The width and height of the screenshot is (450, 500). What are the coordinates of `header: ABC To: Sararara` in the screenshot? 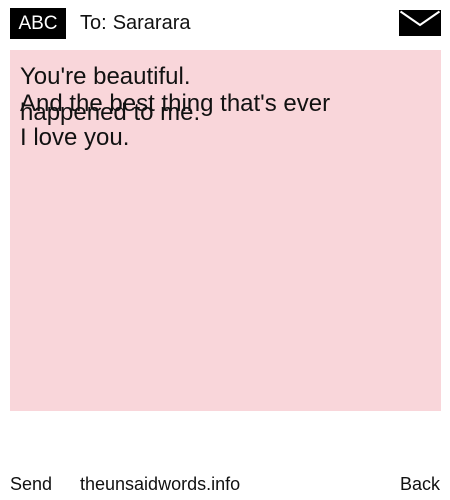 It's located at (225, 23).